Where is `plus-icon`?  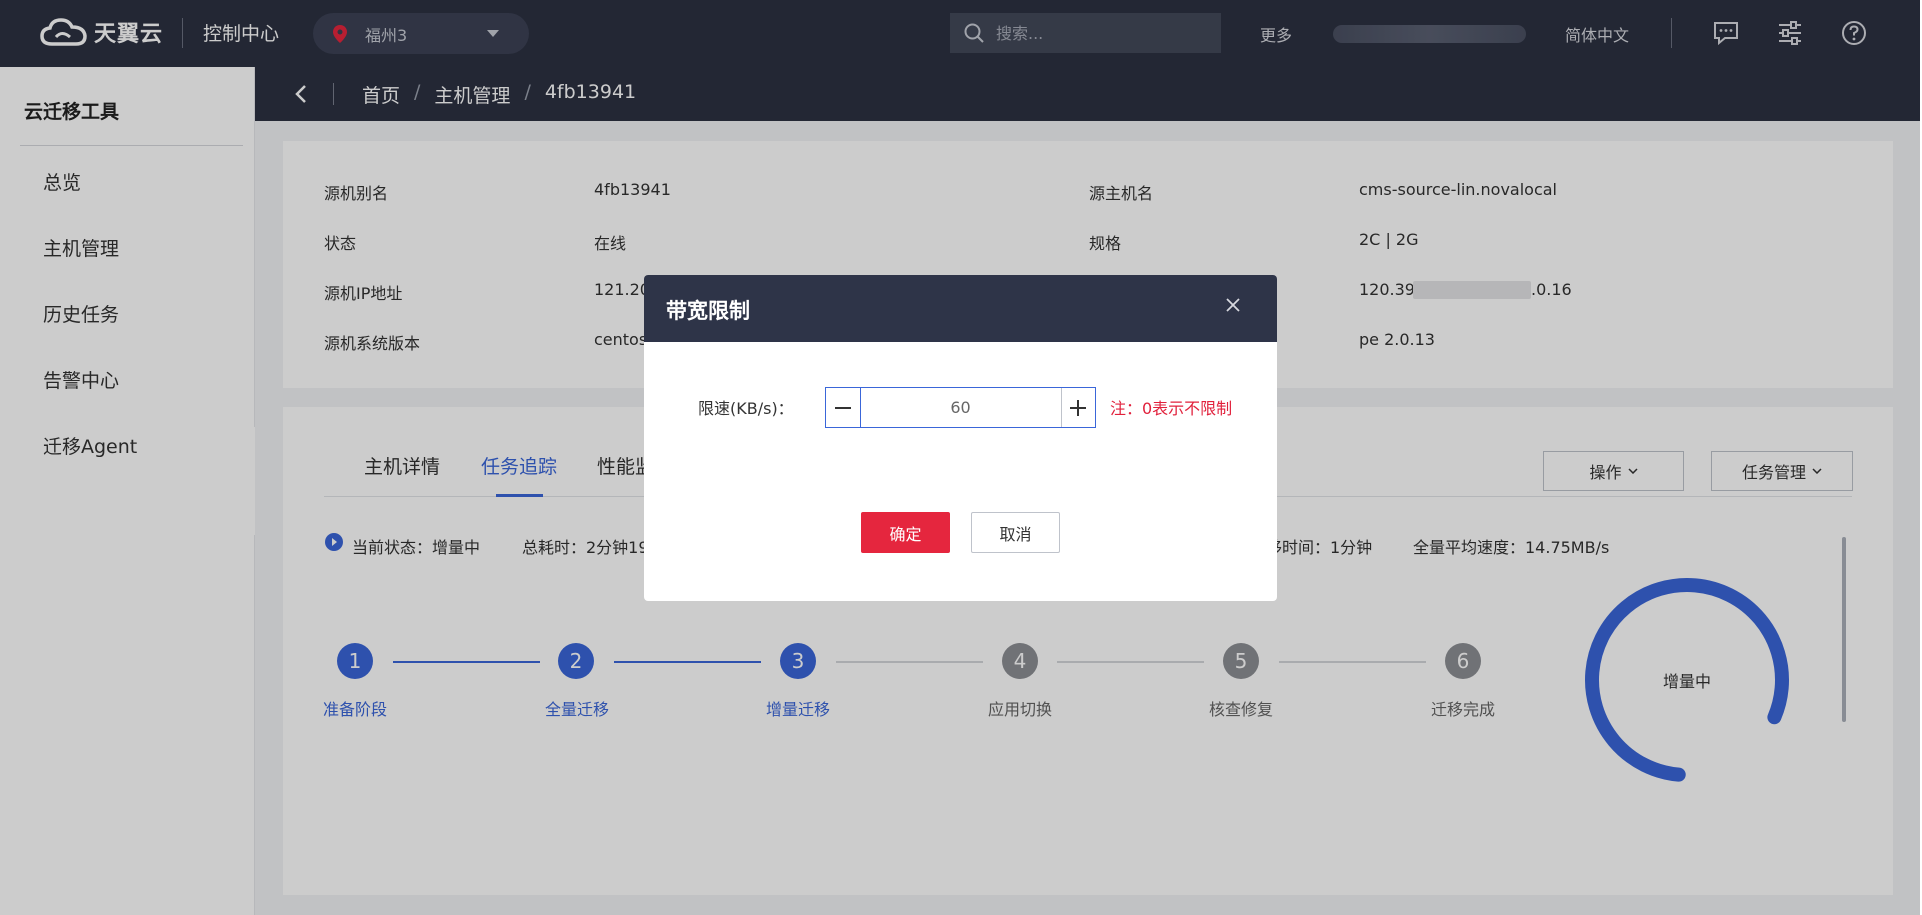 plus-icon is located at coordinates (1078, 407).